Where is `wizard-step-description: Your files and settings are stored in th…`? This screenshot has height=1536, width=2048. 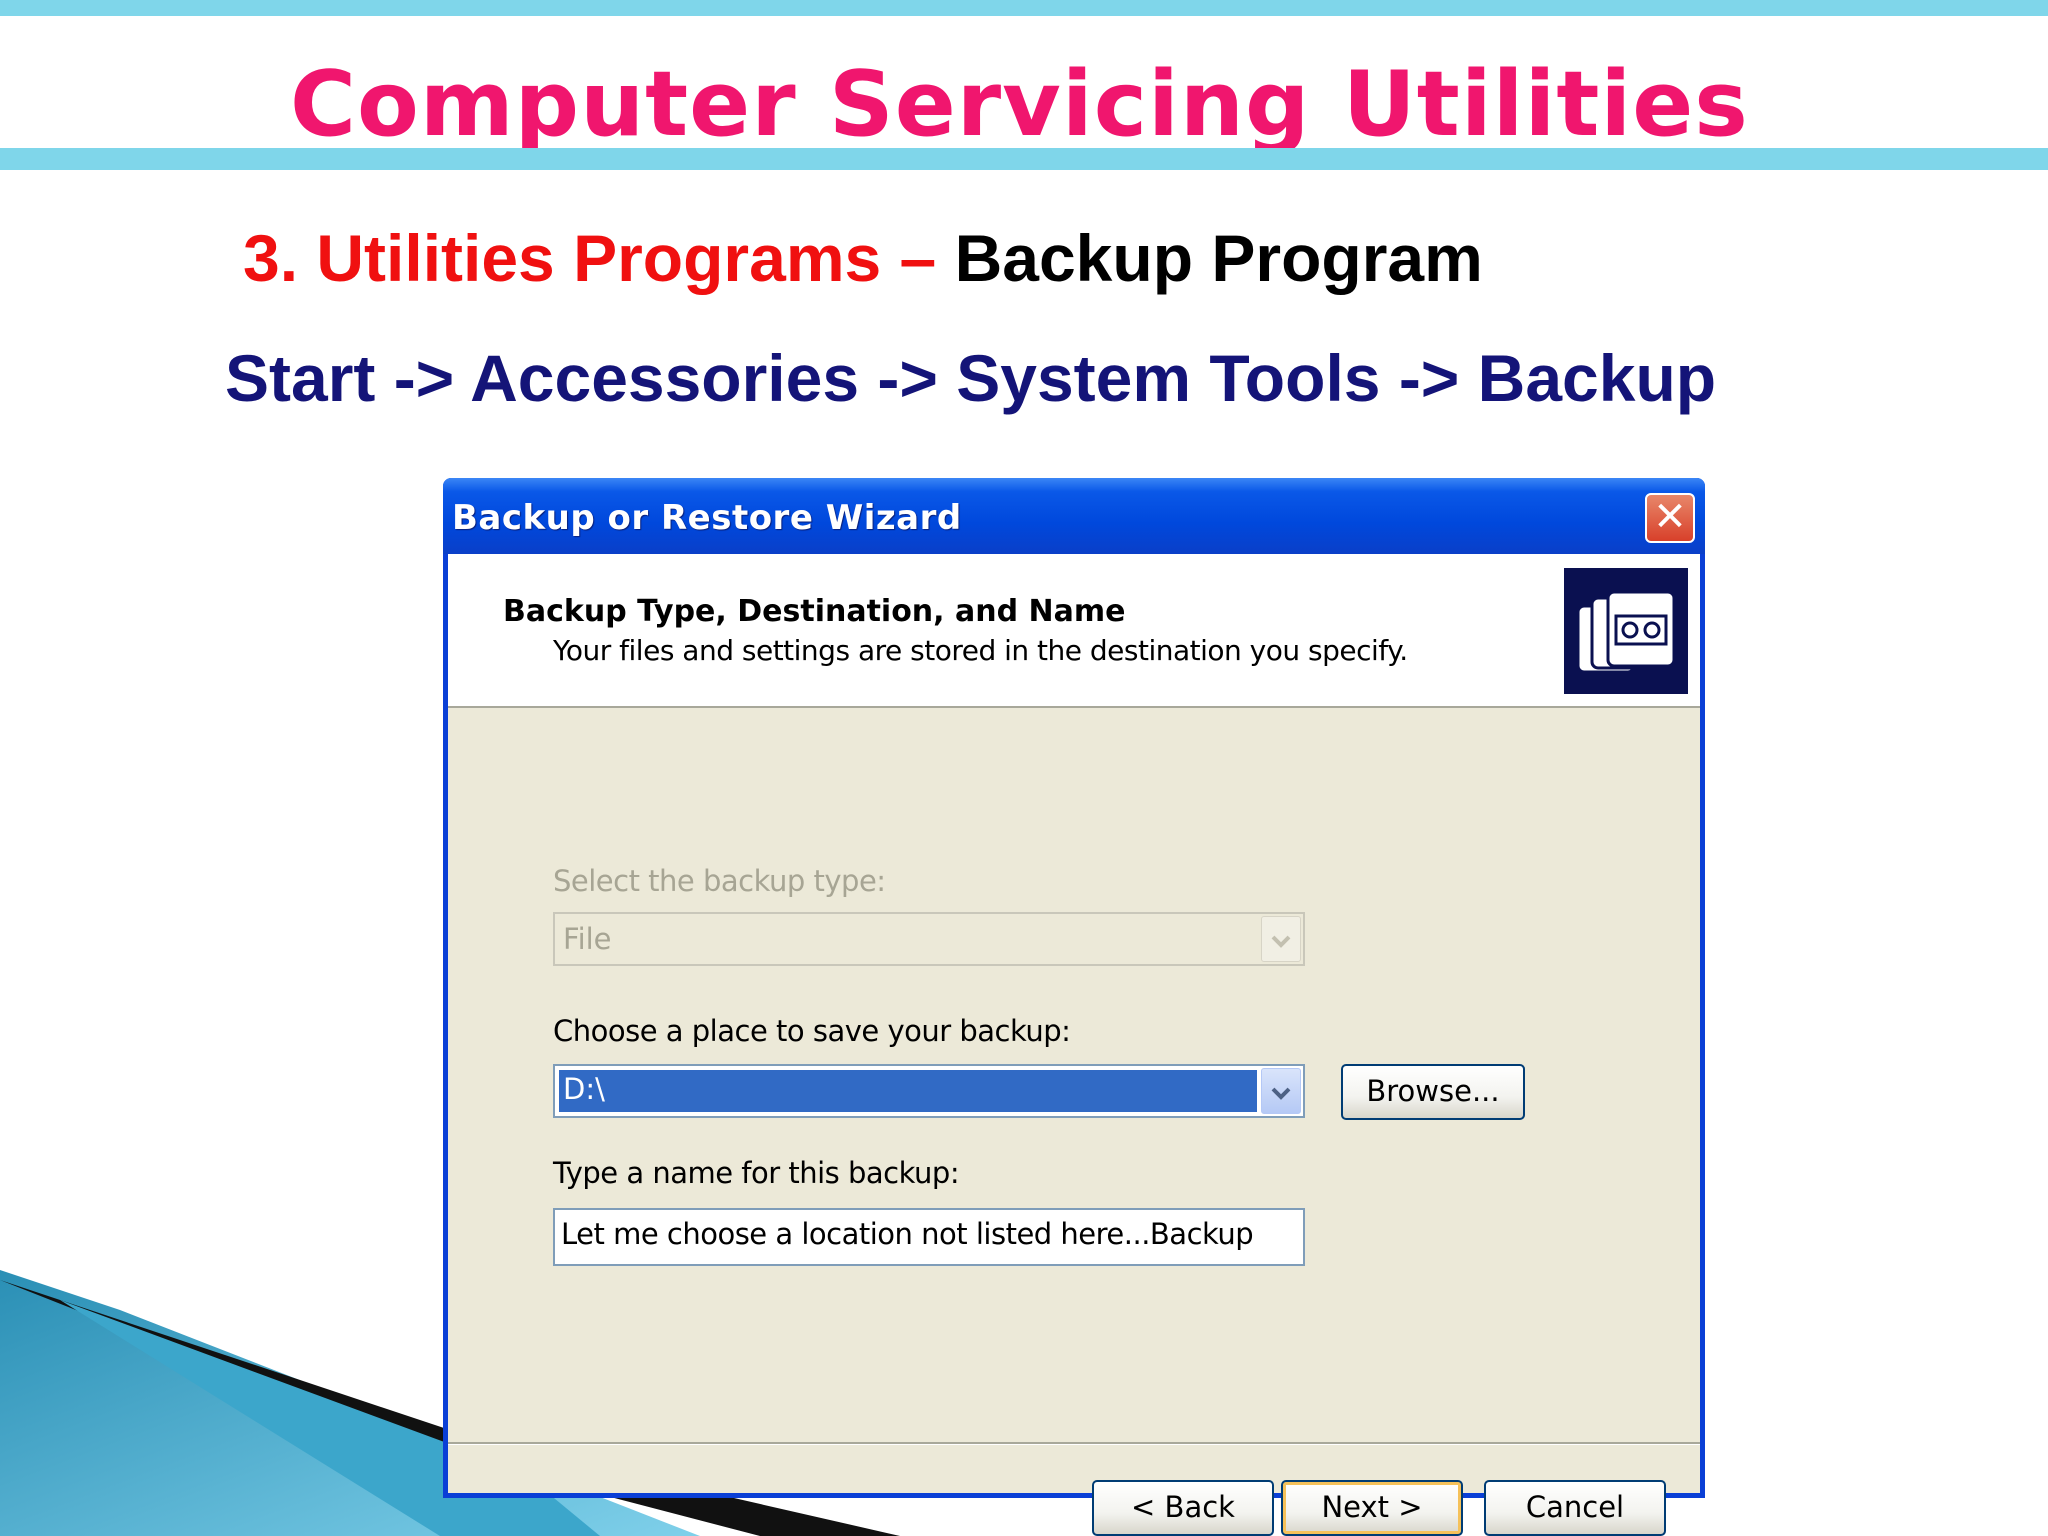
wizard-step-description: Your files and settings are stored in th… is located at coordinates (980, 650).